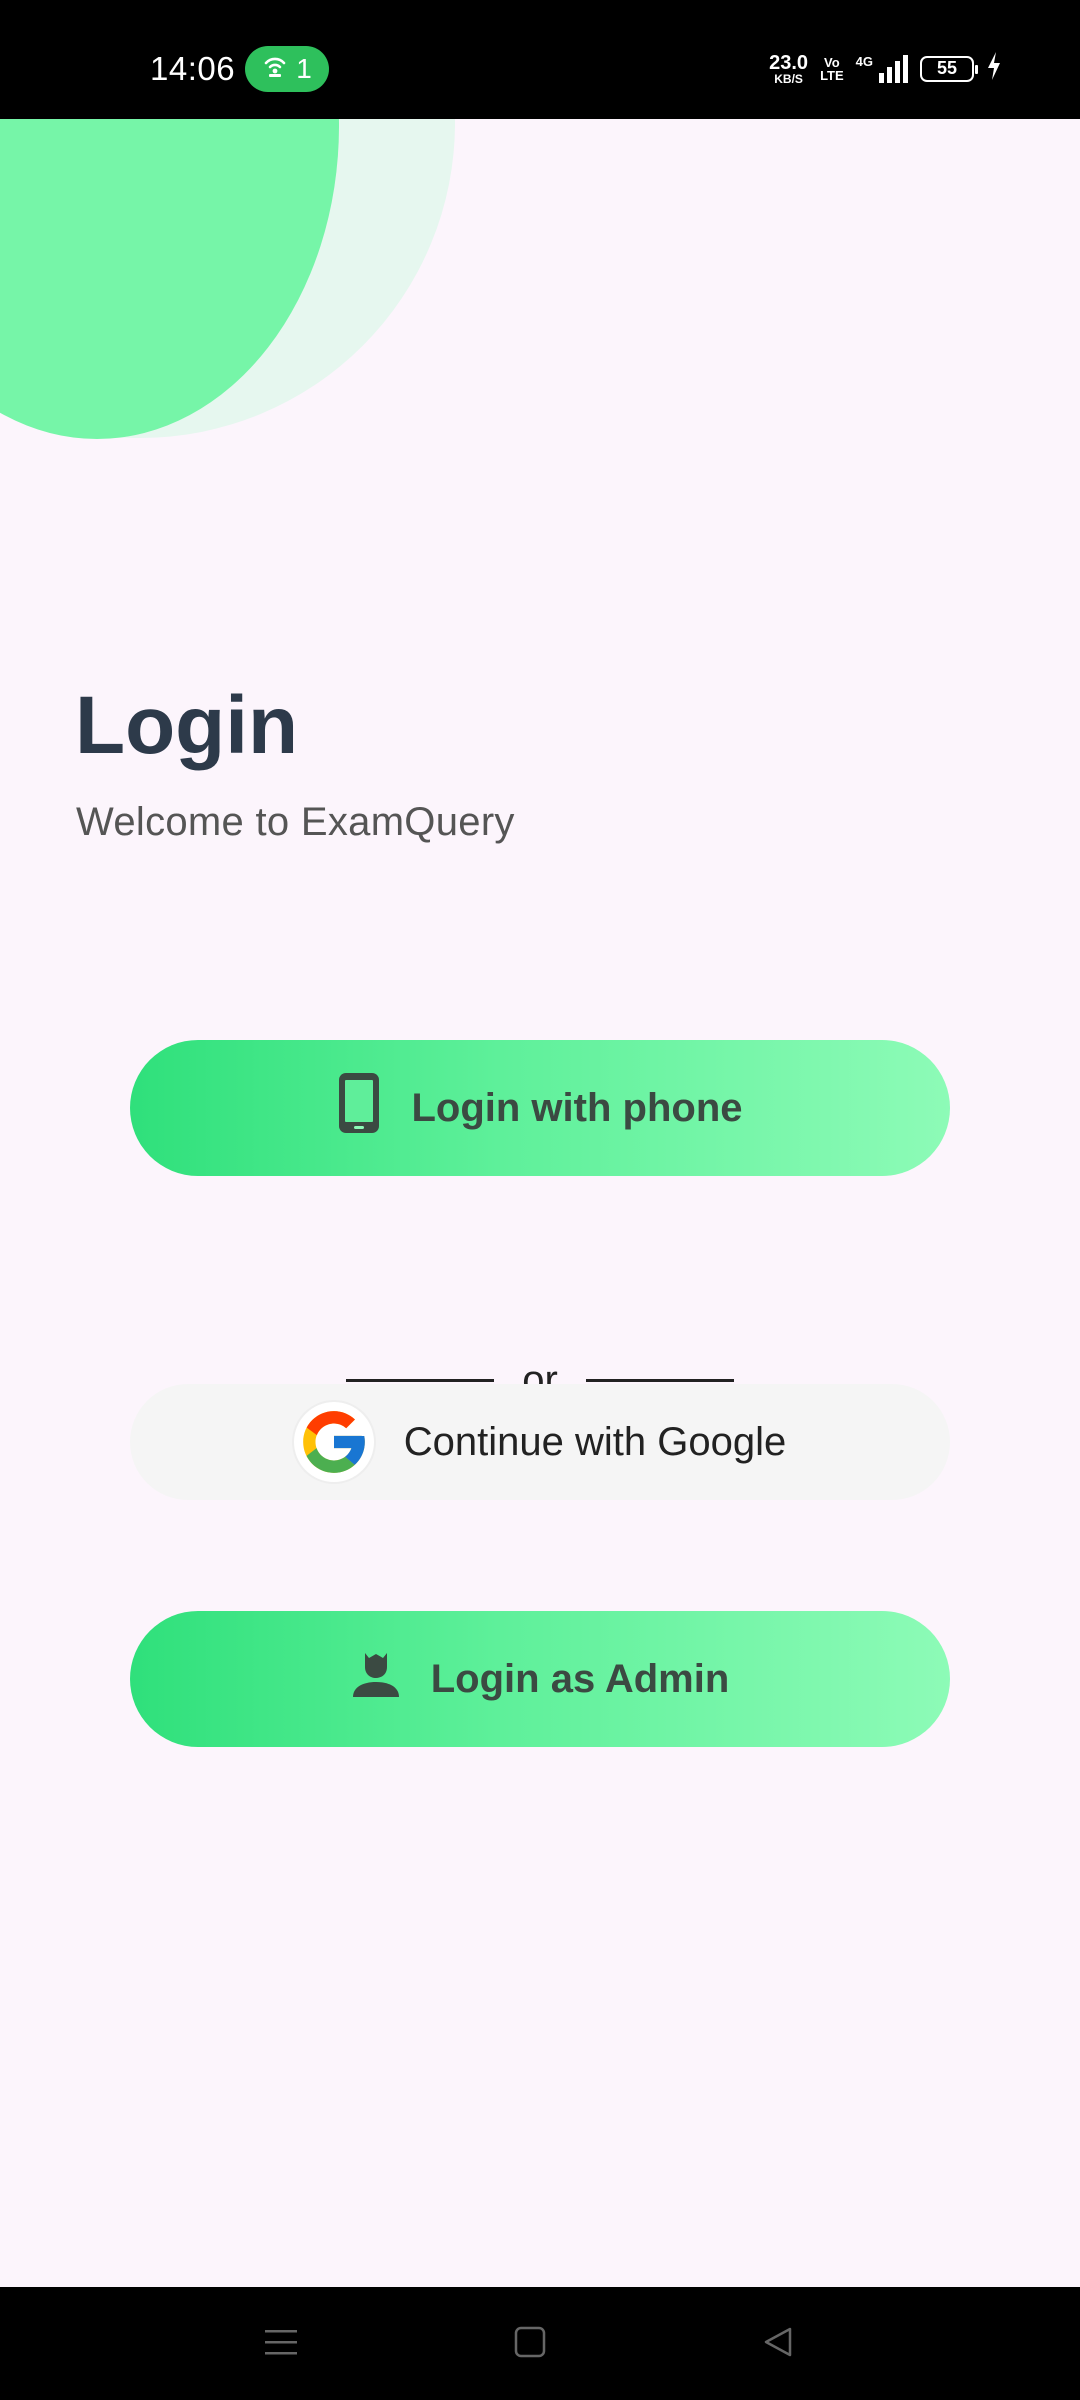 The width and height of the screenshot is (1080, 2400). I want to click on continue-with-google-button: Continue with Google, so click(540, 1442).